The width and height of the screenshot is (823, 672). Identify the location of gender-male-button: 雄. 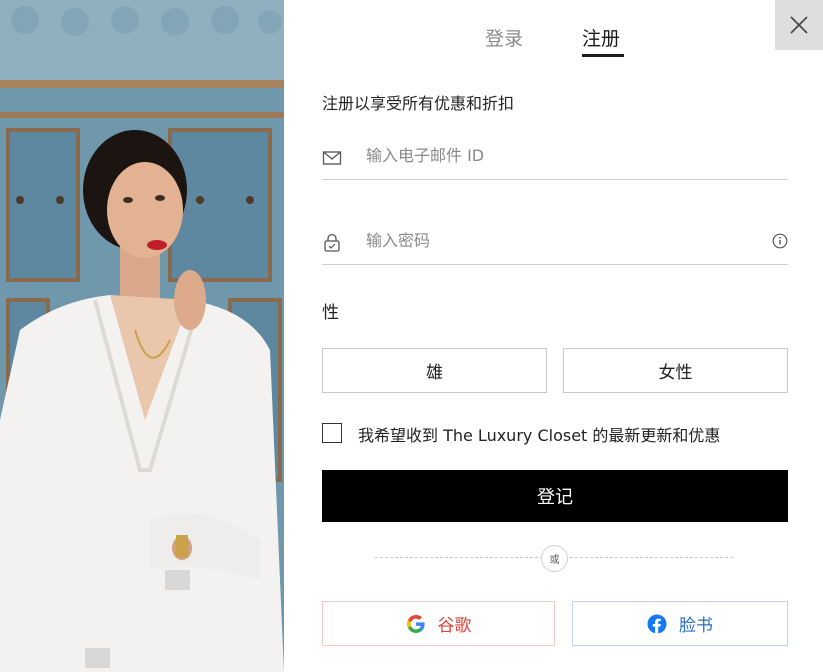
(434, 370).